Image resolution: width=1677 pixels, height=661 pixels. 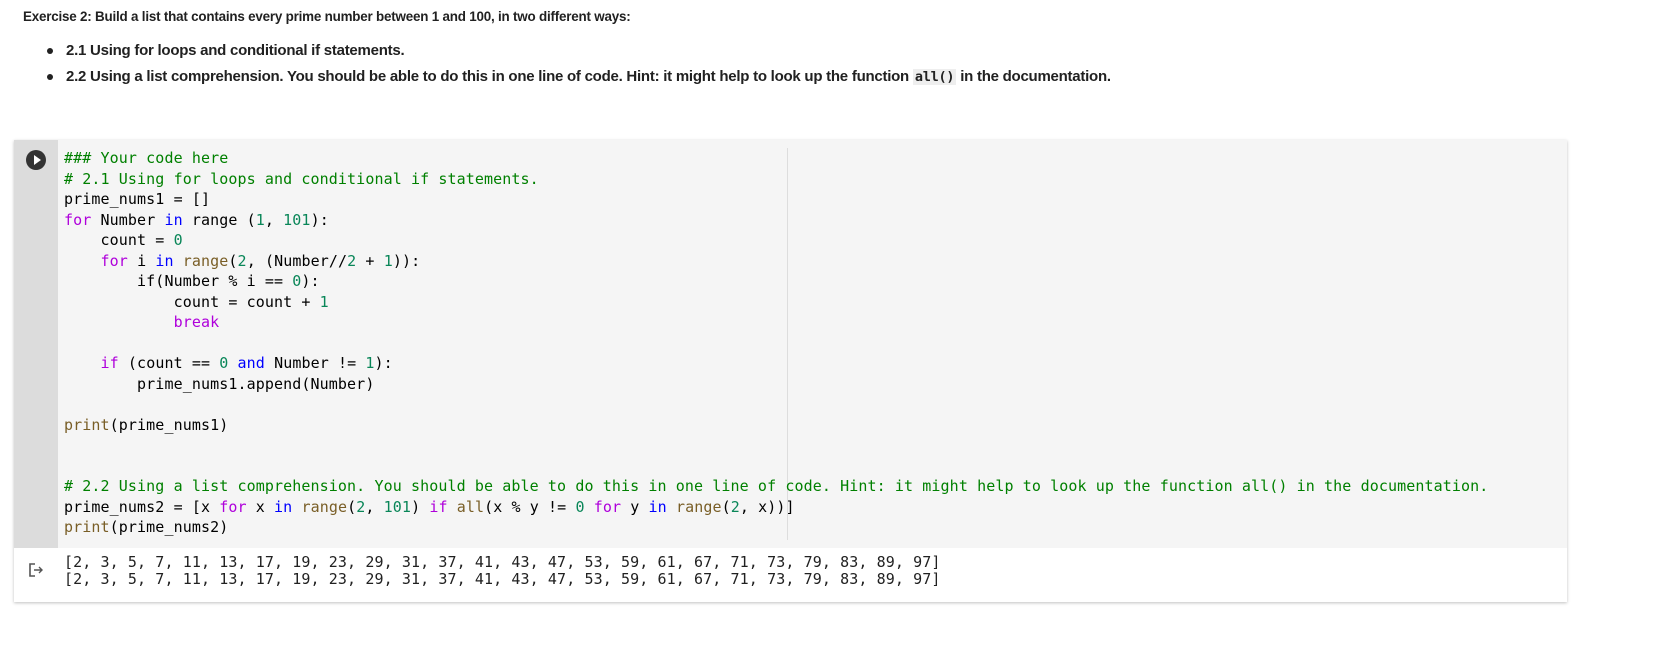 I want to click on play-icon, so click(x=36, y=160).